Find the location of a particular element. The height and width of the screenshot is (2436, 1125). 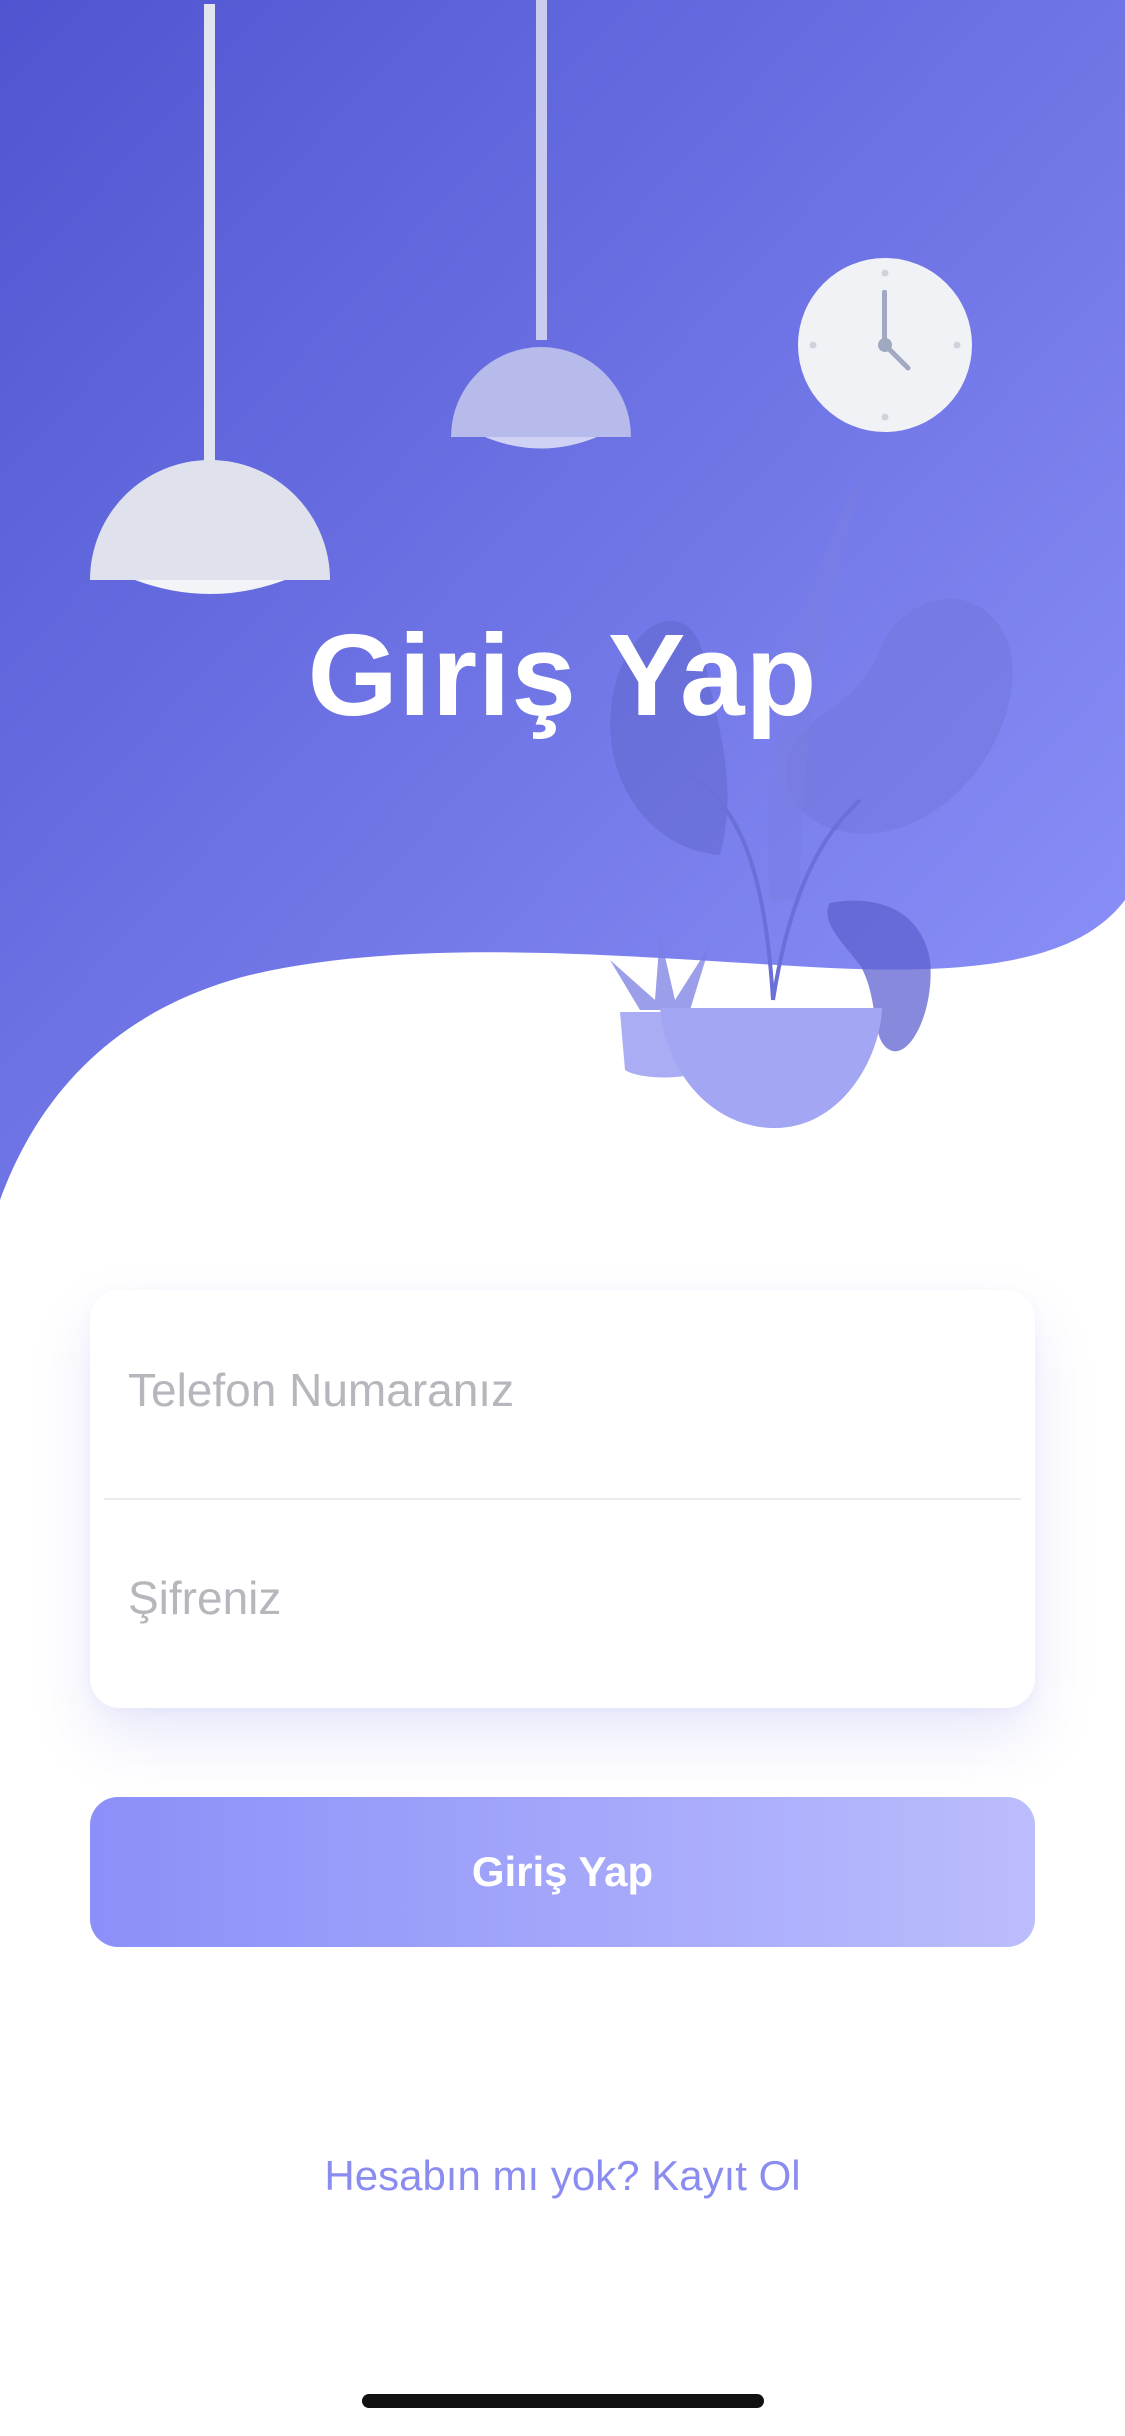

password-field is located at coordinates (562, 1598).